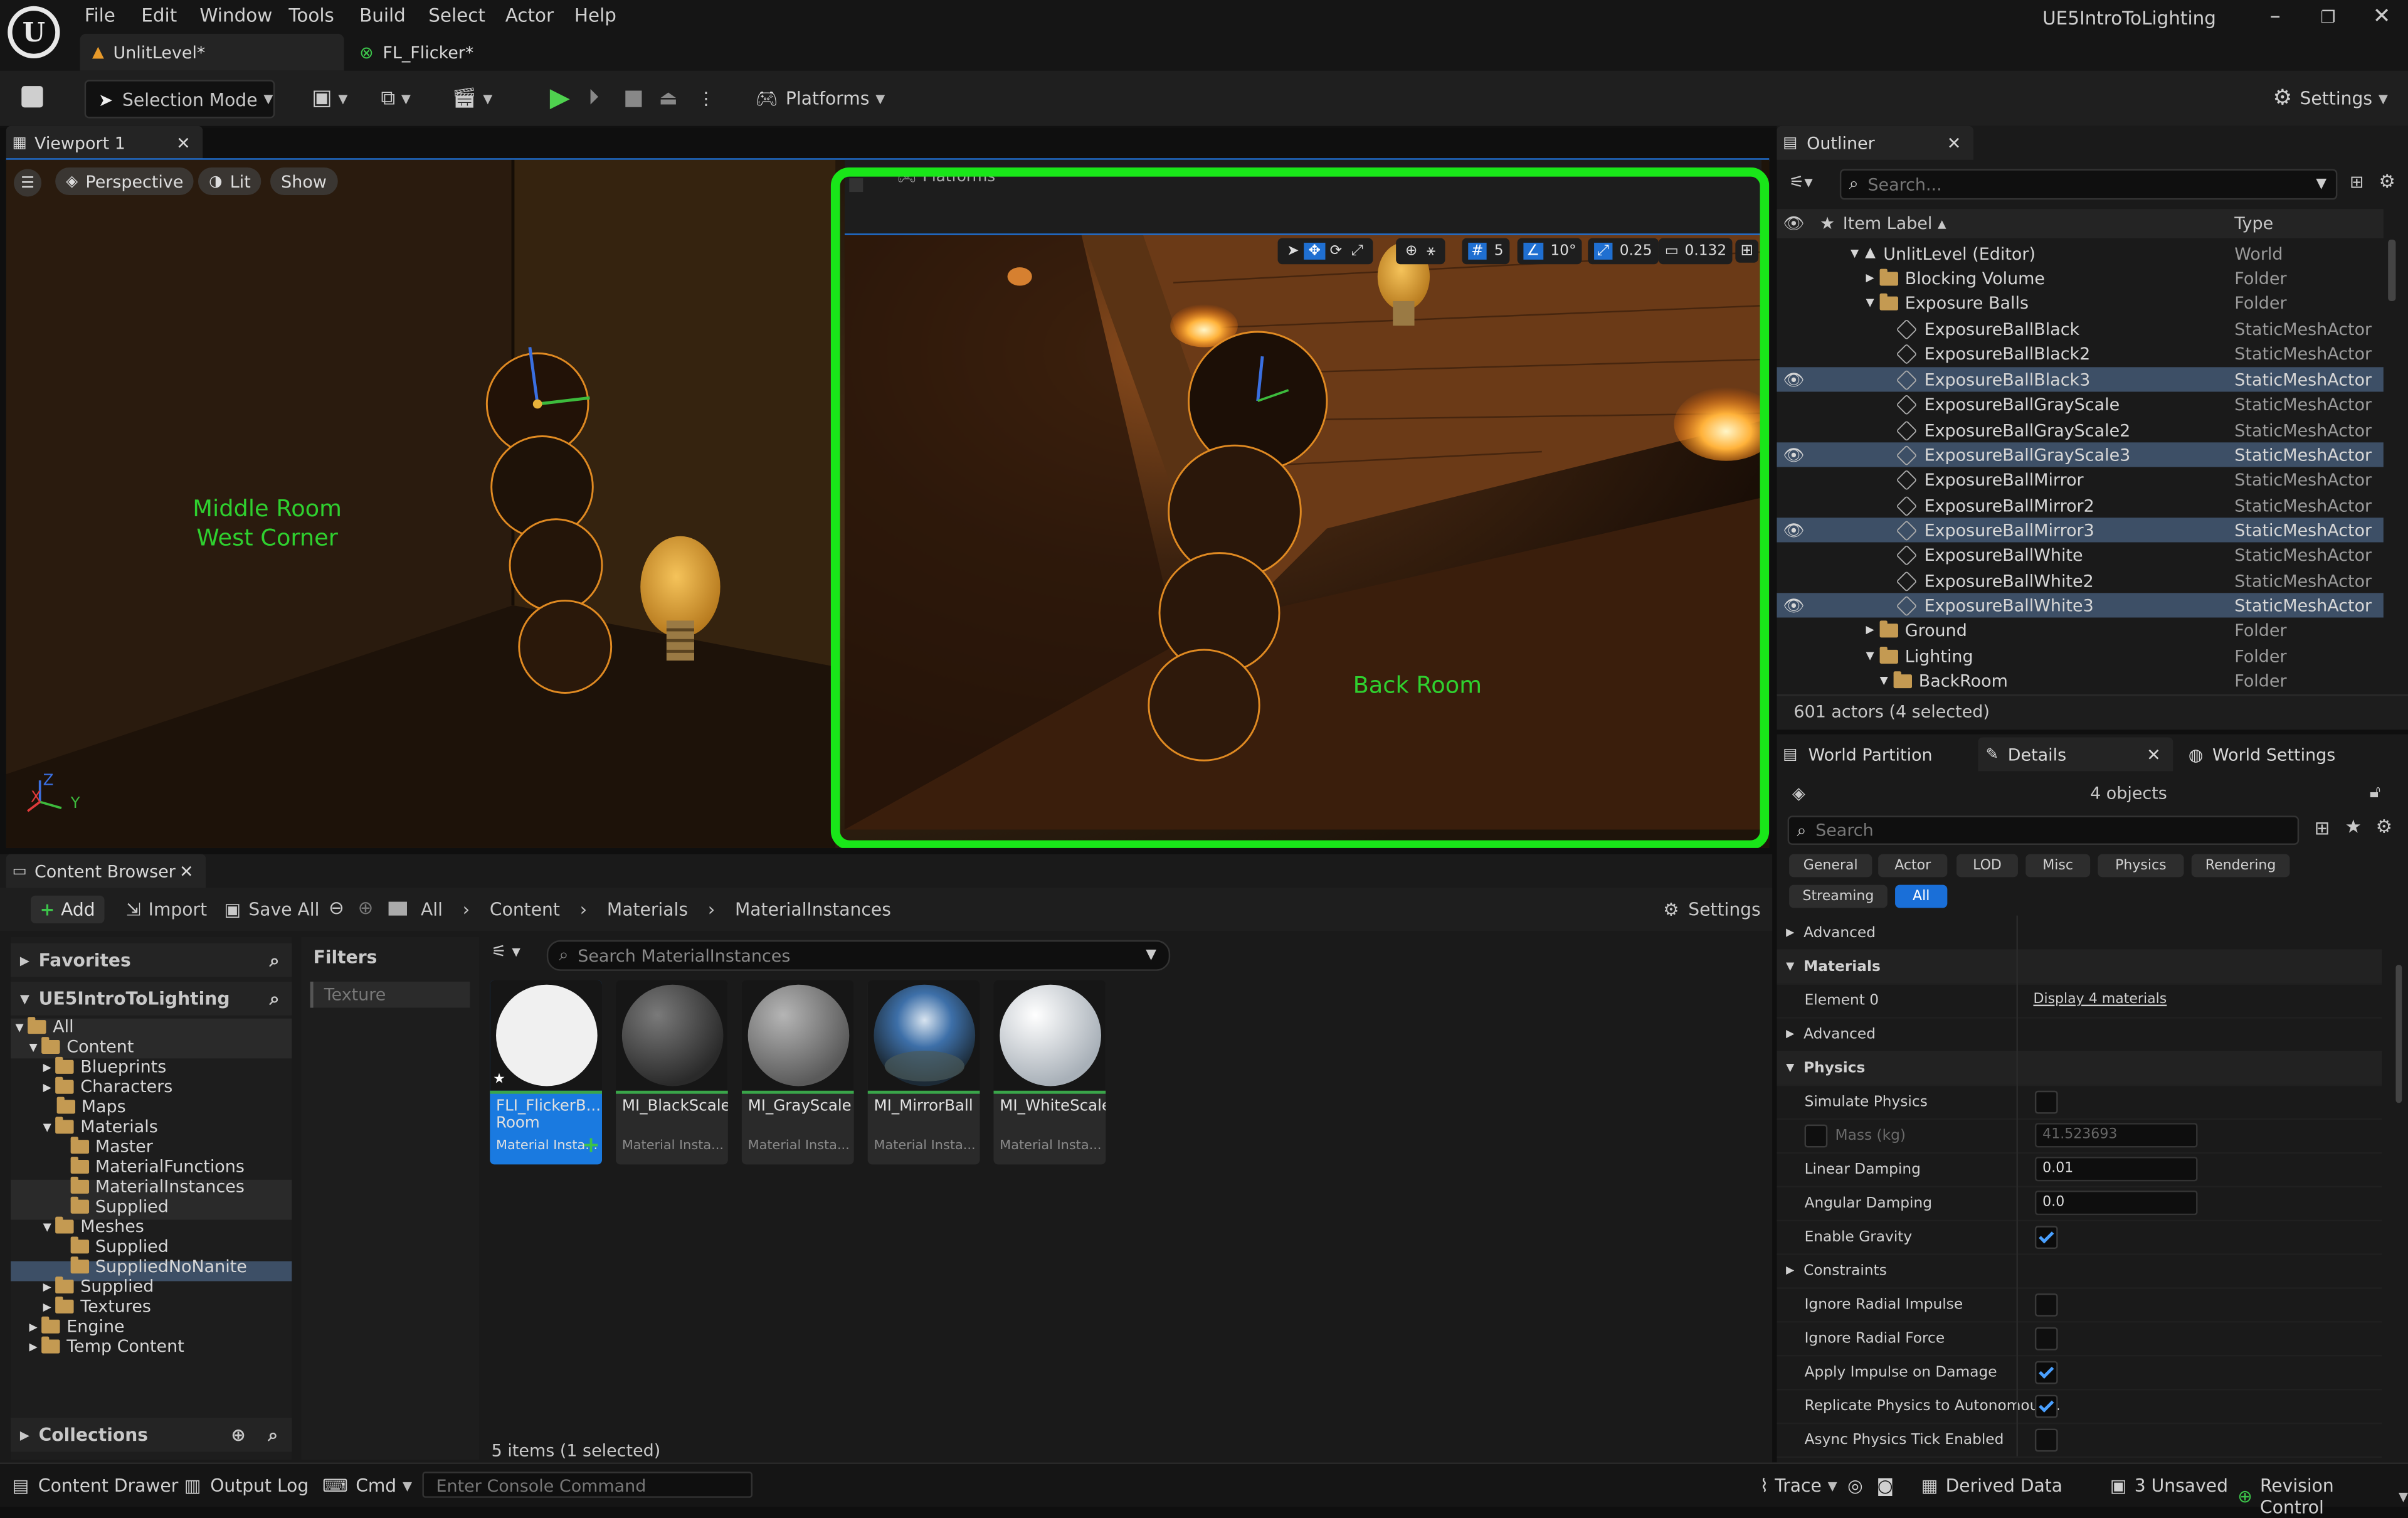 The height and width of the screenshot is (1518, 2408). Describe the element at coordinates (2080, 605) in the screenshot. I see `outliner-row: 👁︎ ExposureBallWhite3 StaticMeshActor` at that location.